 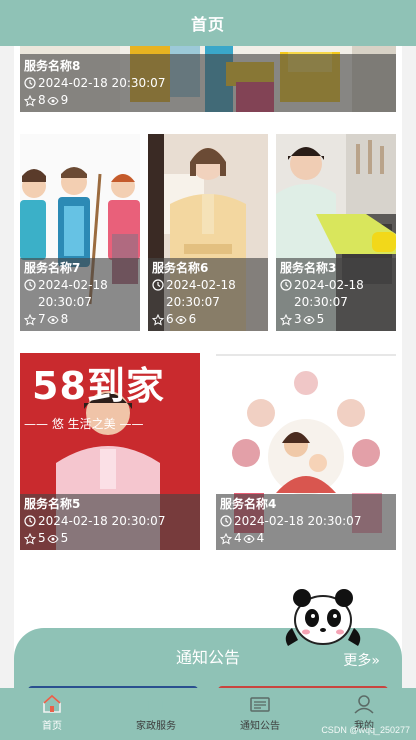 I want to click on tab-label: 通知公告, so click(x=260, y=726).